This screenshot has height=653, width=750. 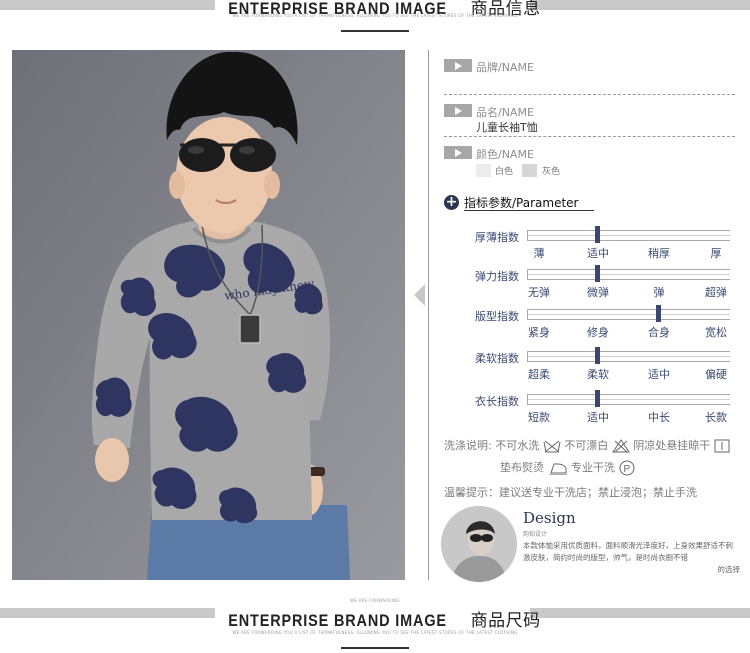 I want to click on photo-pointer-arrow, so click(x=419, y=295).